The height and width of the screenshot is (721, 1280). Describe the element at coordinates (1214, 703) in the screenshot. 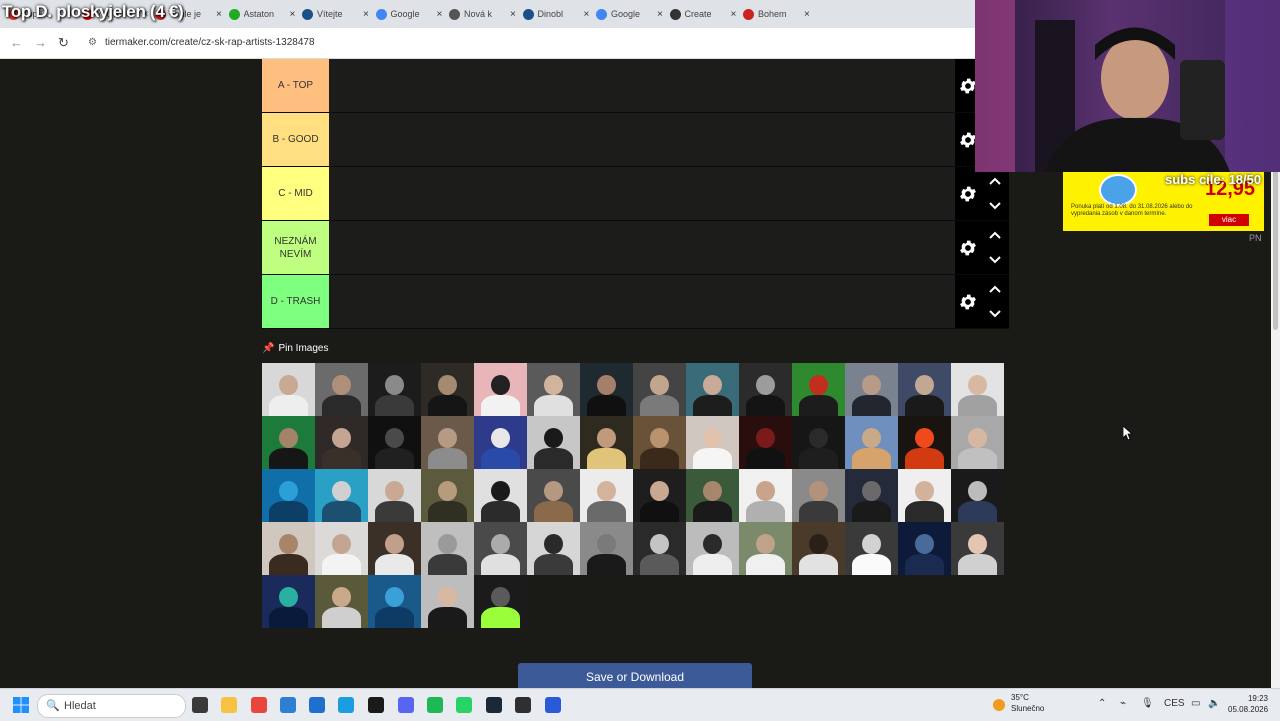

I see `volume-icon: 🔈` at that location.